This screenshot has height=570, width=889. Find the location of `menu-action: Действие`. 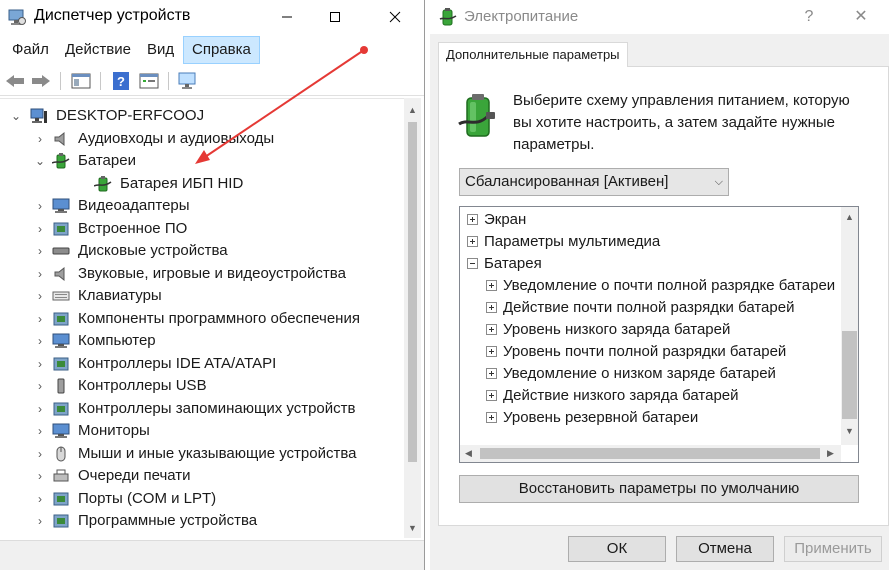

menu-action: Действие is located at coordinates (98, 50).